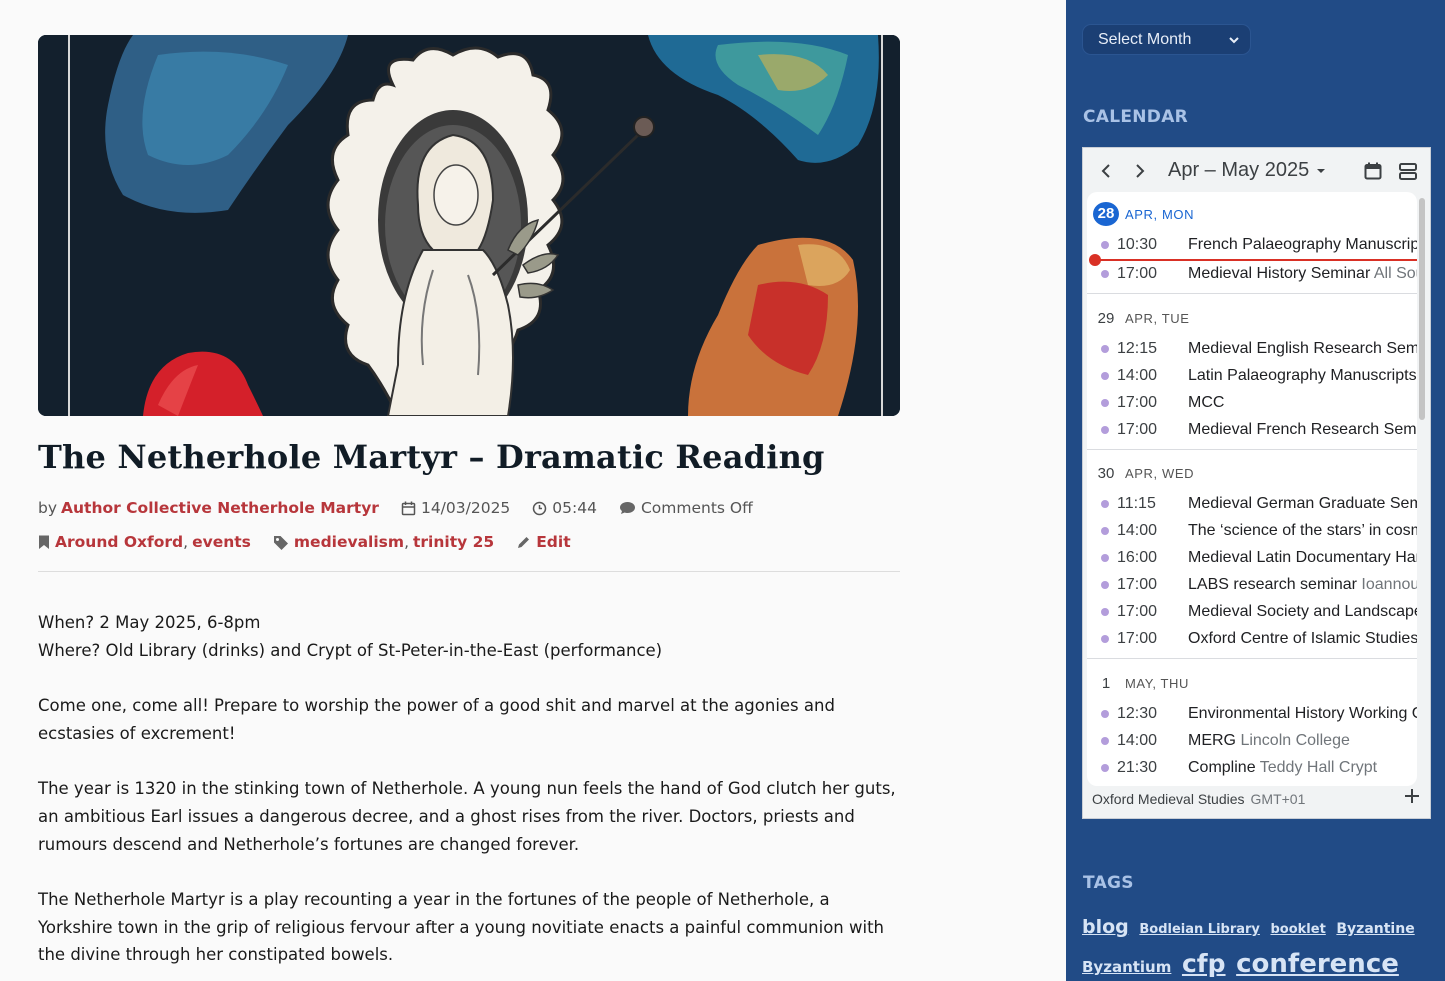  Describe the element at coordinates (1408, 174) in the screenshot. I see `agenda-view-icon` at that location.